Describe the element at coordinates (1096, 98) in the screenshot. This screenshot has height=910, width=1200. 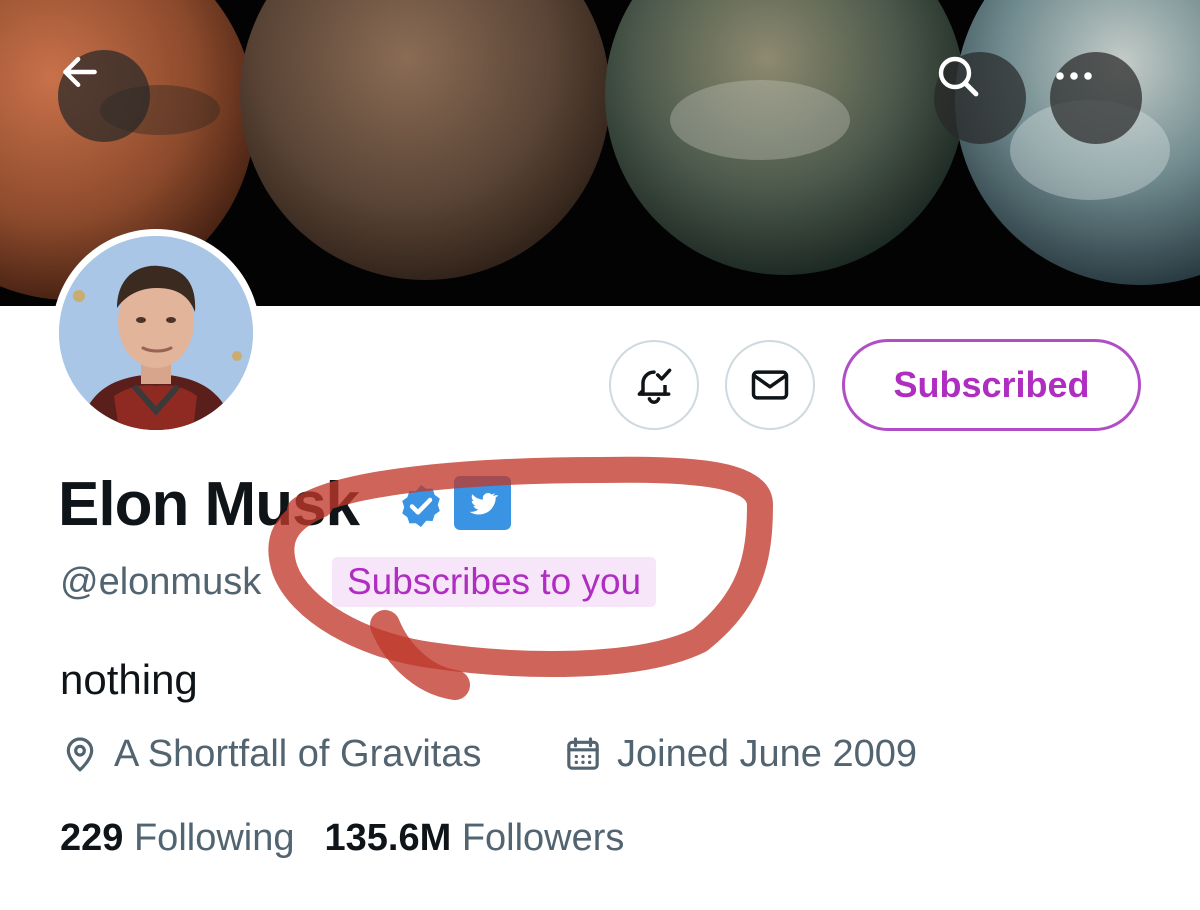
I see `more-button` at that location.